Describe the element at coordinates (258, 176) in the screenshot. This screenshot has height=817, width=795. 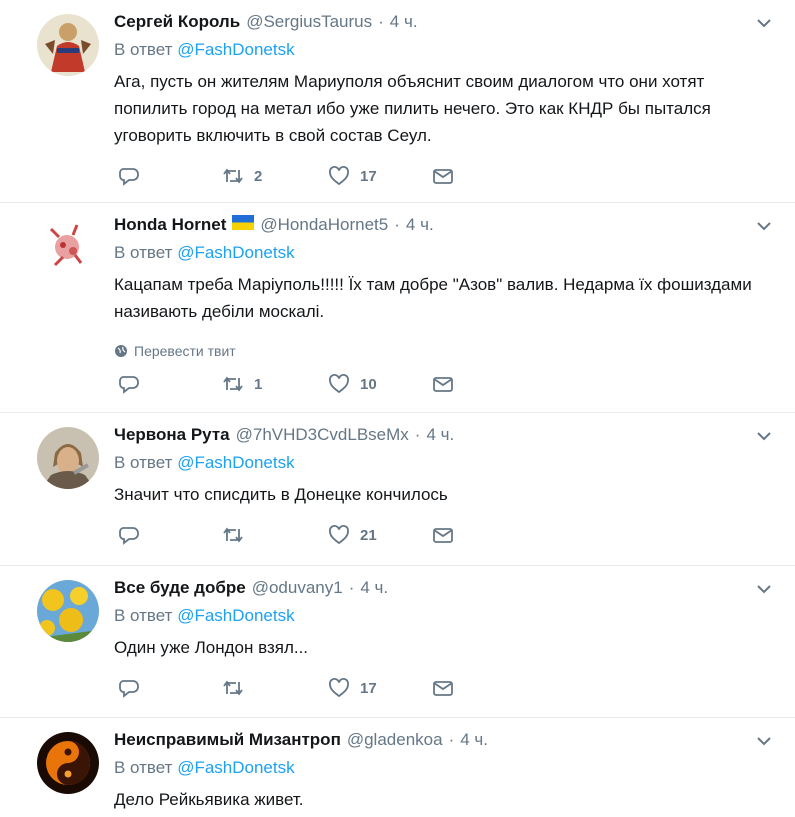
I see `retweet-count: 2` at that location.